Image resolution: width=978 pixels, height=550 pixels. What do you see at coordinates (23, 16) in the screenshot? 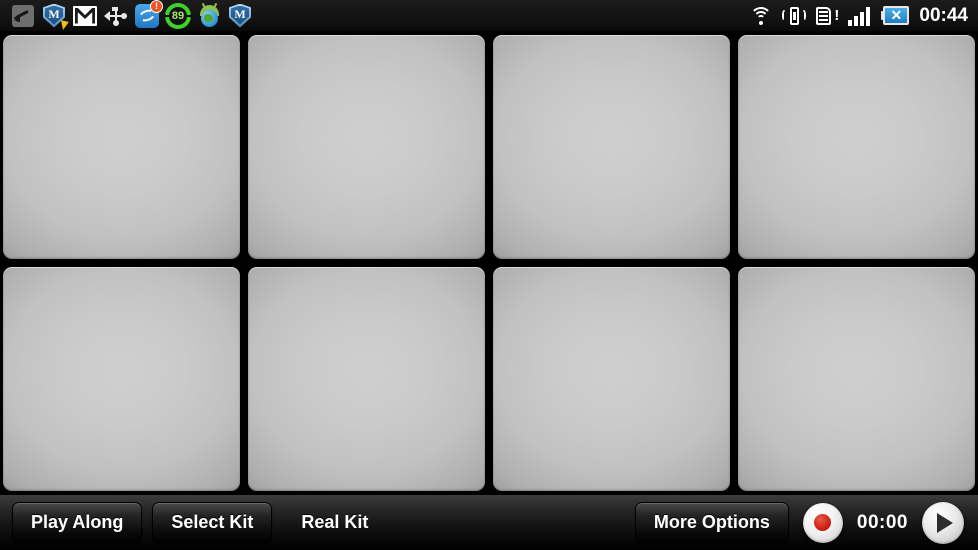
I see `stylus-icon` at bounding box center [23, 16].